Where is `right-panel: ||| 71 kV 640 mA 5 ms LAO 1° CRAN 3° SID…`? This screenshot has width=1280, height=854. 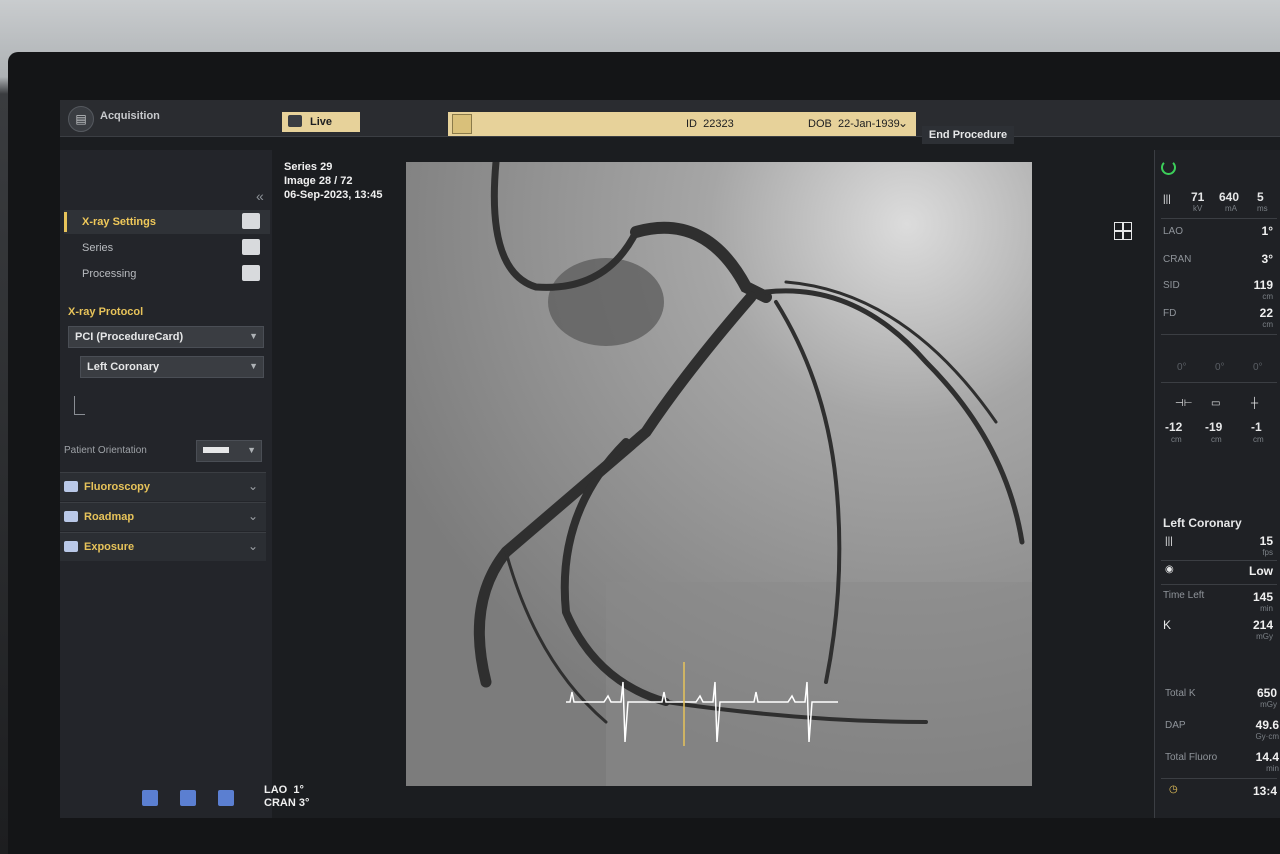 right-panel: ||| 71 kV 640 mA 5 ms LAO 1° CRAN 3° SID… is located at coordinates (1217, 484).